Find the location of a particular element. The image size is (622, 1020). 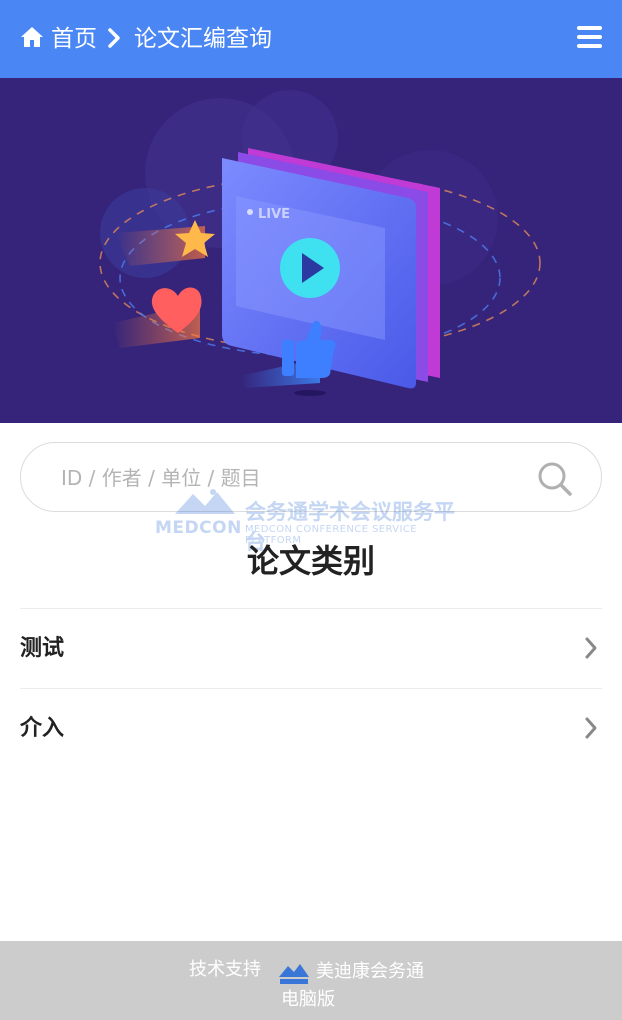

footer-brand-link: 美迪康会务通 is located at coordinates (370, 972).